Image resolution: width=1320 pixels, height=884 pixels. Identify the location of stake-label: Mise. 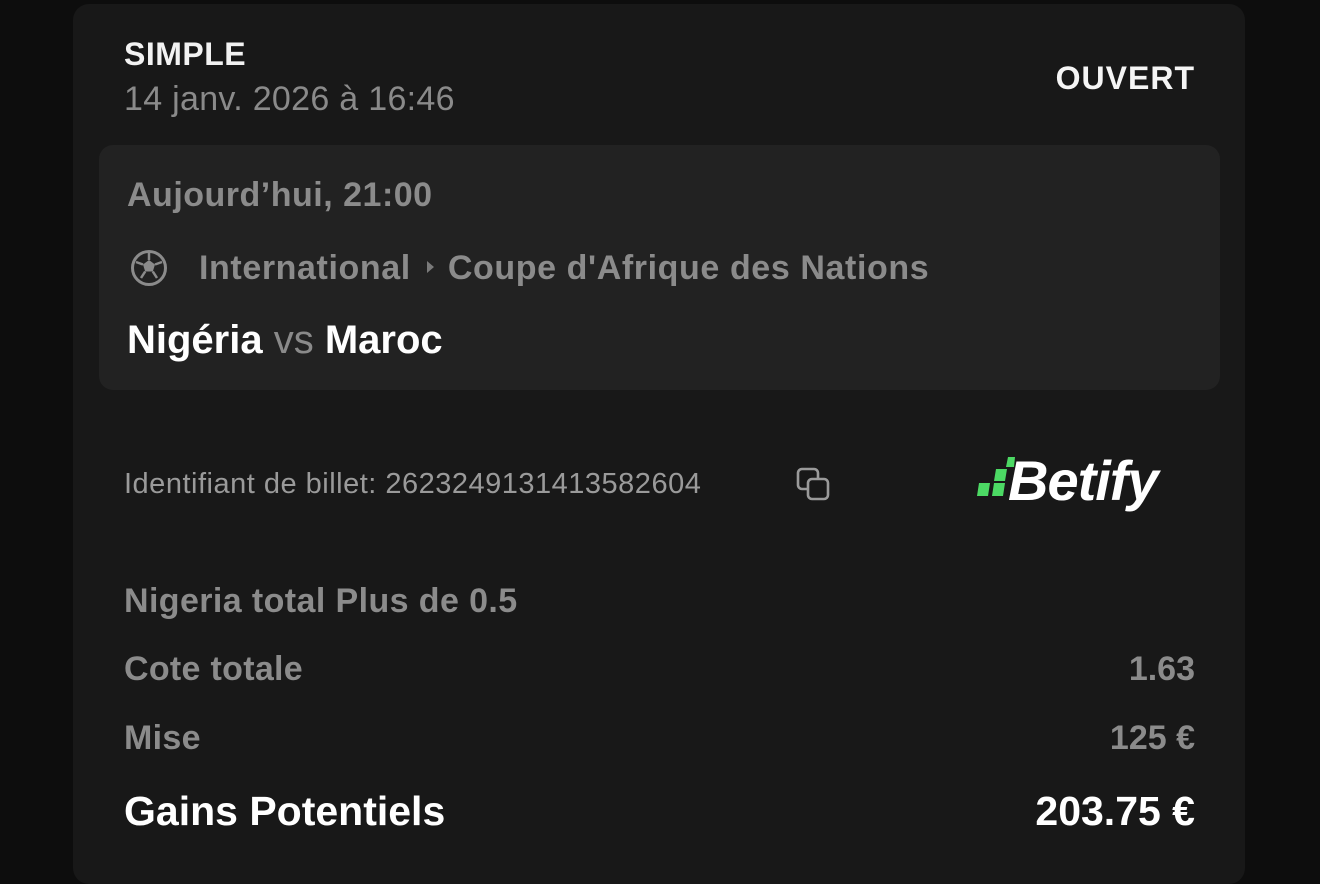
(162, 738).